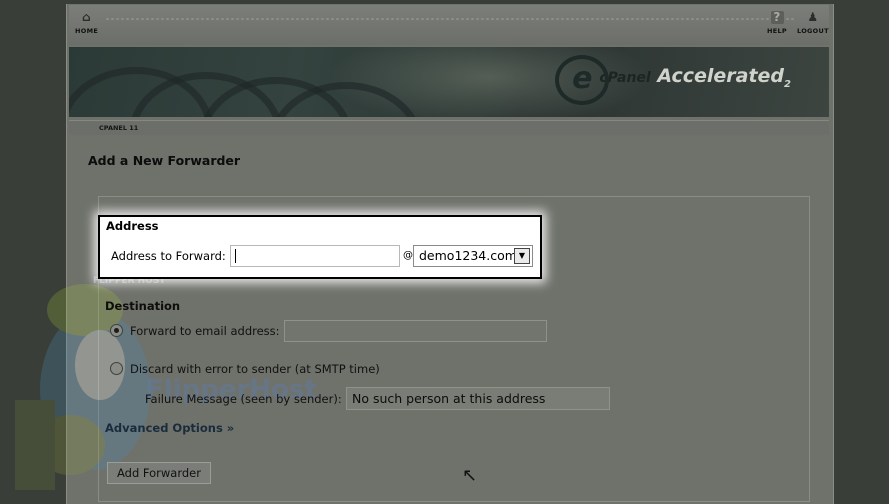 The height and width of the screenshot is (504, 889). I want to click on home-button: ⌂ HOME, so click(87, 23).